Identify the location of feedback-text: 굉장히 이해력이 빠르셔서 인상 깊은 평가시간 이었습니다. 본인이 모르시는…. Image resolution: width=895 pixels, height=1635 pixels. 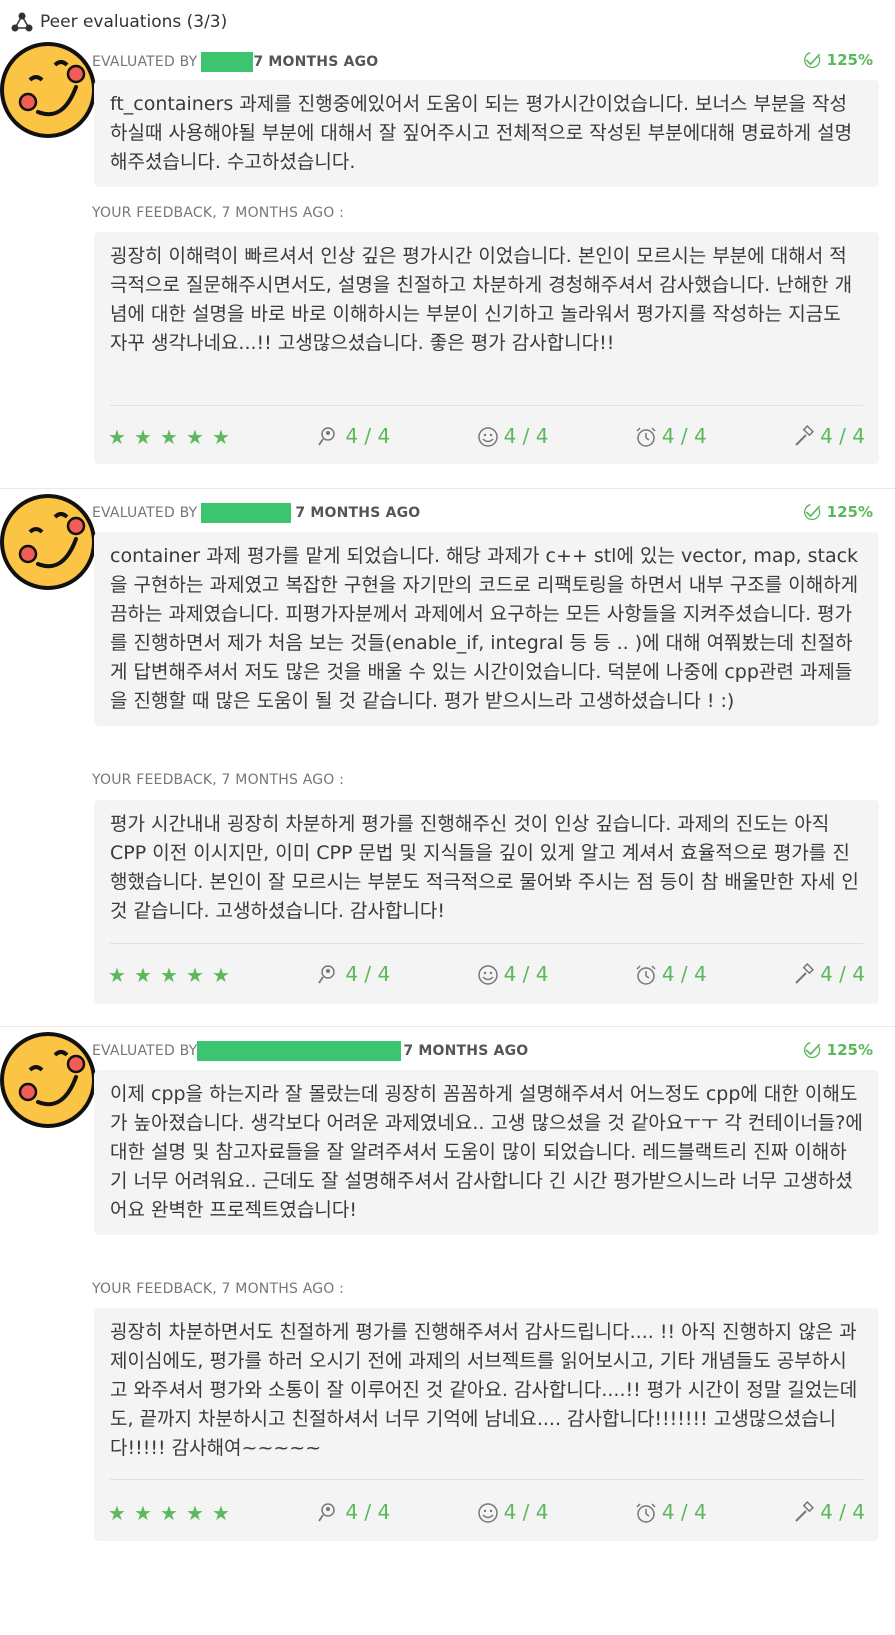
(481, 299).